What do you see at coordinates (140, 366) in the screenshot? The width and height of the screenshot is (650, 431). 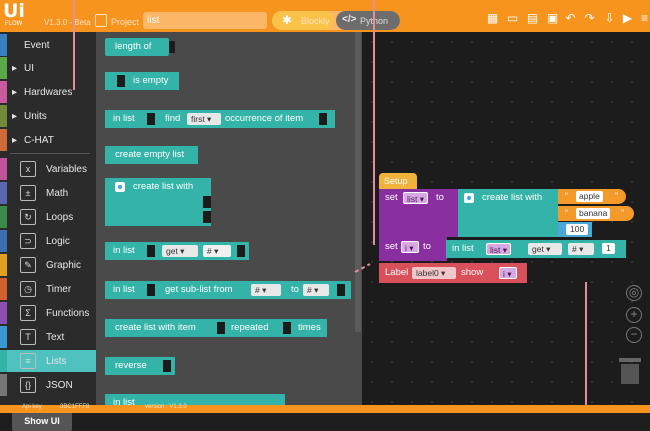 I see `block-reverse: reverse` at bounding box center [140, 366].